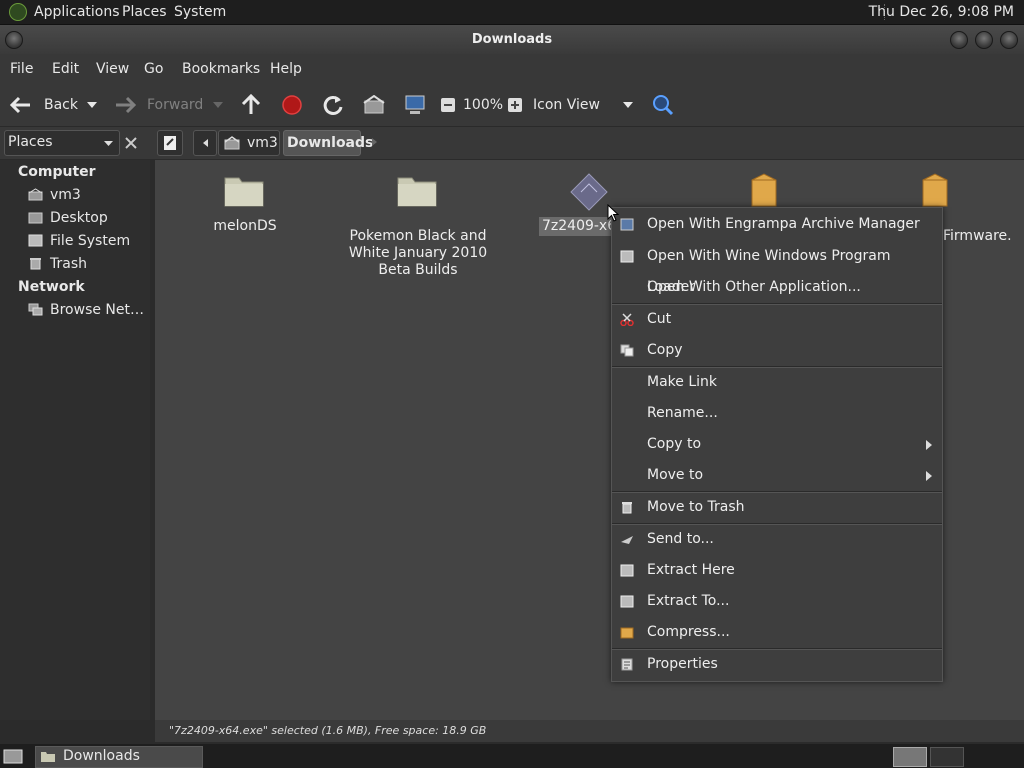  Describe the element at coordinates (947, 757) in the screenshot. I see `workspace-switcher-empty` at that location.